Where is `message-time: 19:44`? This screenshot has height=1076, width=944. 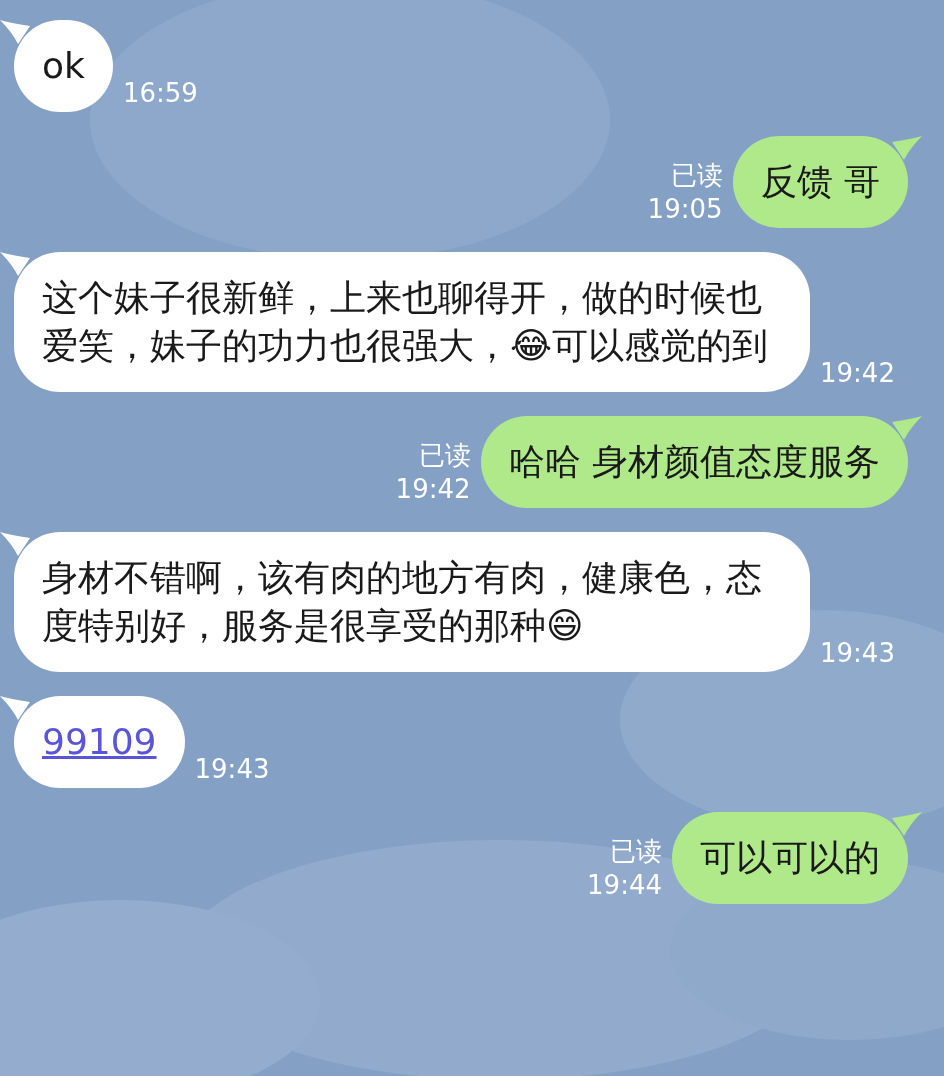 message-time: 19:44 is located at coordinates (624, 885).